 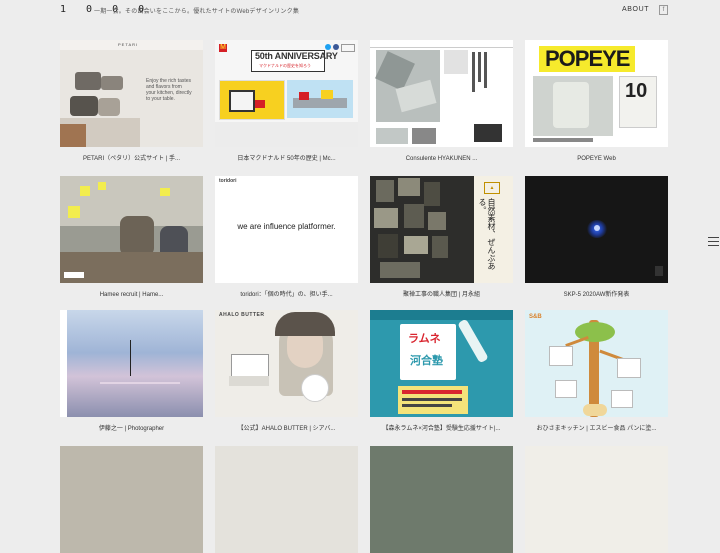 I want to click on site-thumbnail: toridori we are influence platformer., so click(x=286, y=229).